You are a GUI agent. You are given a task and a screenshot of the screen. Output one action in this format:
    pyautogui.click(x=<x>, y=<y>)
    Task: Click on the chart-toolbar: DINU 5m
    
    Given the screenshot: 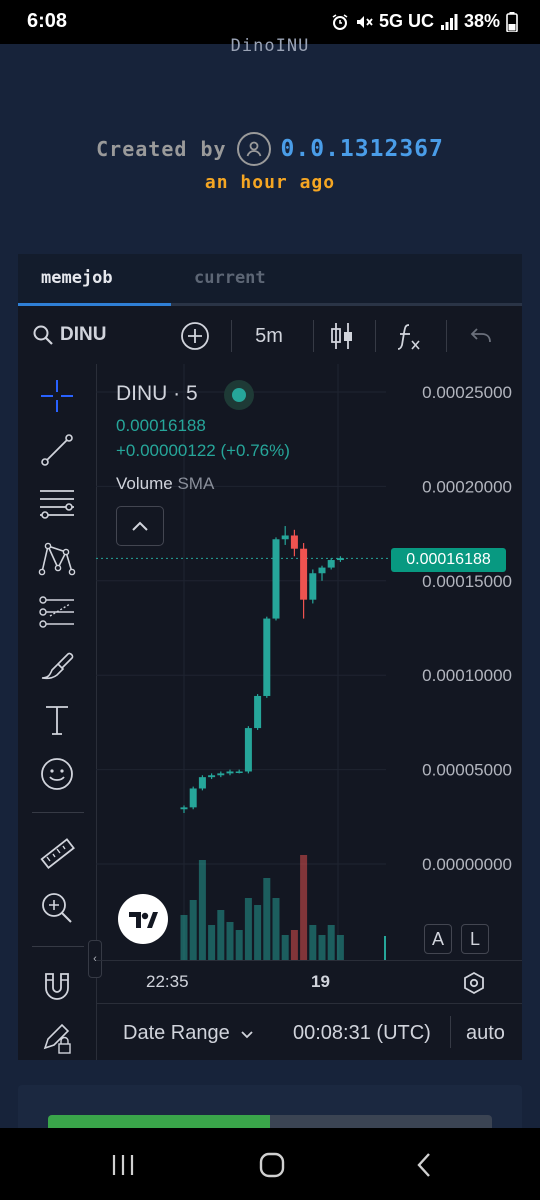 What is the action you would take?
    pyautogui.click(x=270, y=335)
    